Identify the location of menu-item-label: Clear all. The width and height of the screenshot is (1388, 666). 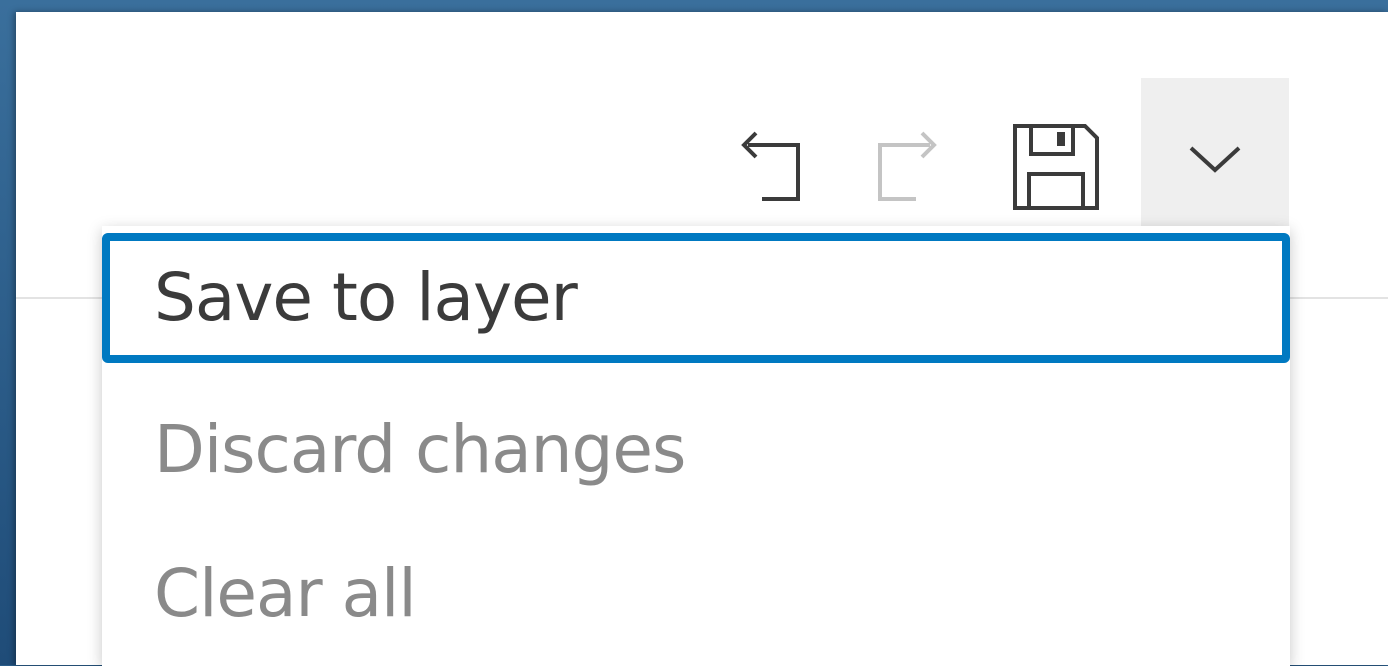
(285, 593).